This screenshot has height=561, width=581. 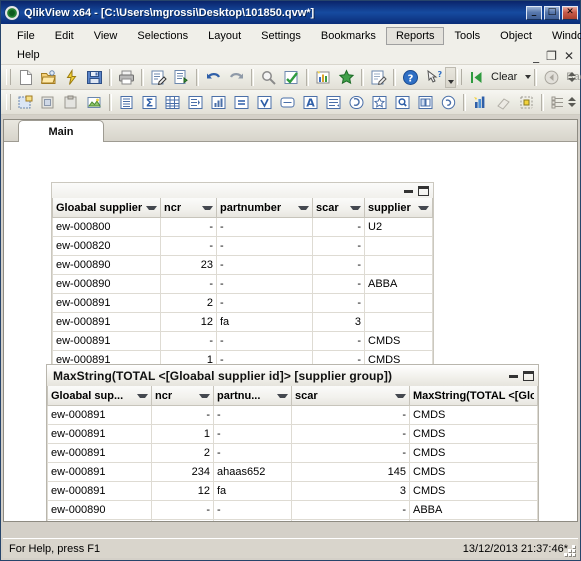 I want to click on slider-icon, so click(x=333, y=102).